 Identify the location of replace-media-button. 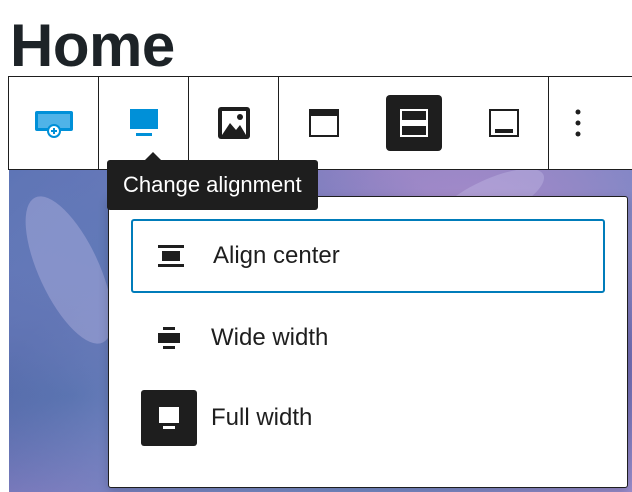
(234, 123).